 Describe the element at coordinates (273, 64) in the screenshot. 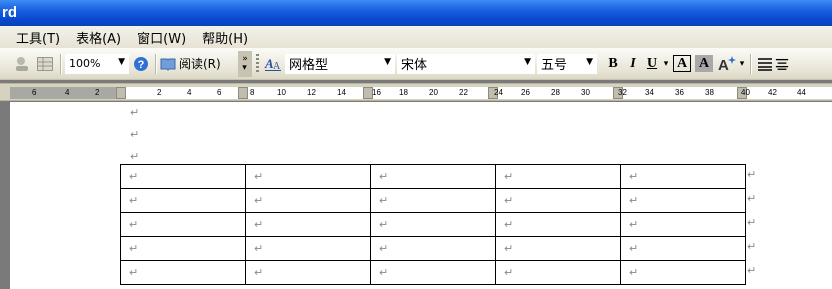

I see `styles-pane-icon: AA` at that location.